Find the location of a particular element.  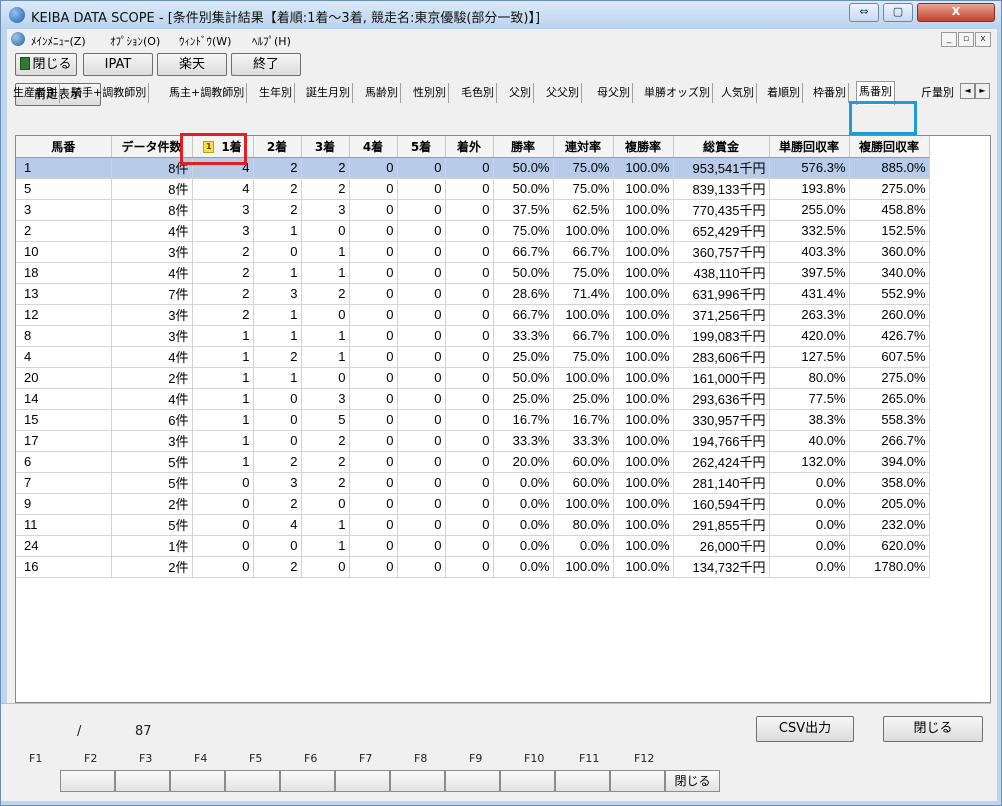

tab-birth-month: 誕生月別 is located at coordinates (328, 93).